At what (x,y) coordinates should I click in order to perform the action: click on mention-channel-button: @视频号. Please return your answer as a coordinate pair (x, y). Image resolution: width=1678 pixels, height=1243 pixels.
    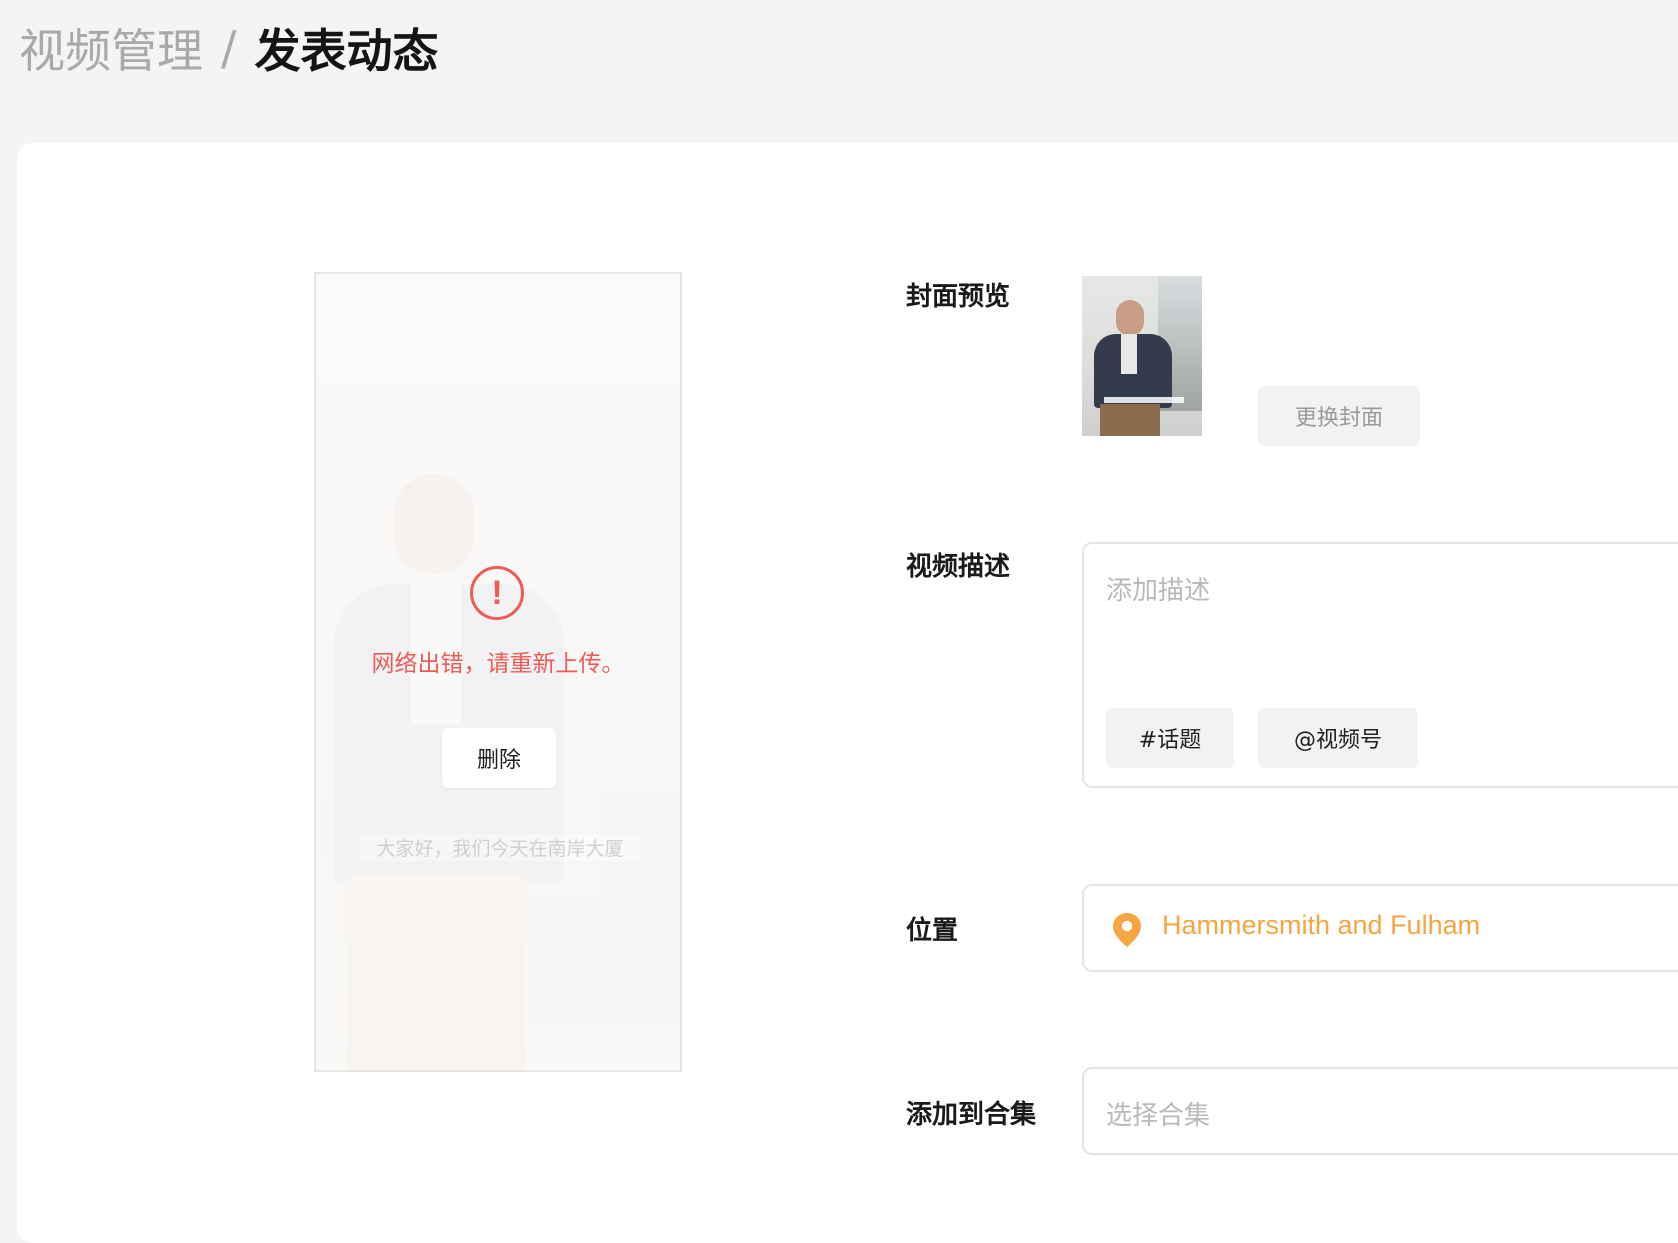
    Looking at the image, I should click on (1338, 738).